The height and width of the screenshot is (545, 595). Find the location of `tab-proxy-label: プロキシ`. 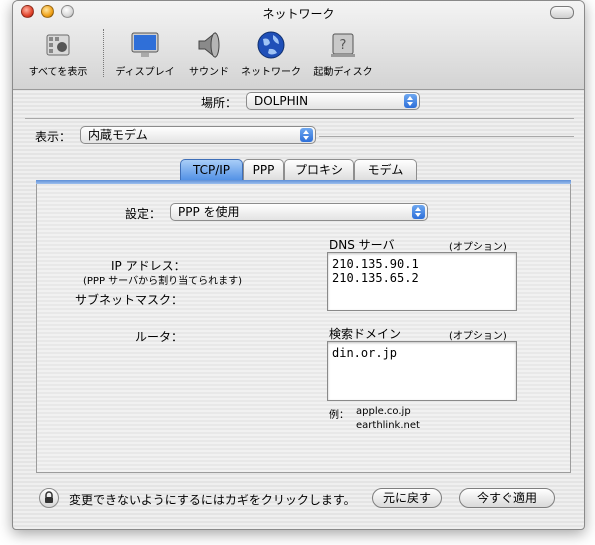

tab-proxy-label: プロキシ is located at coordinates (318, 170).